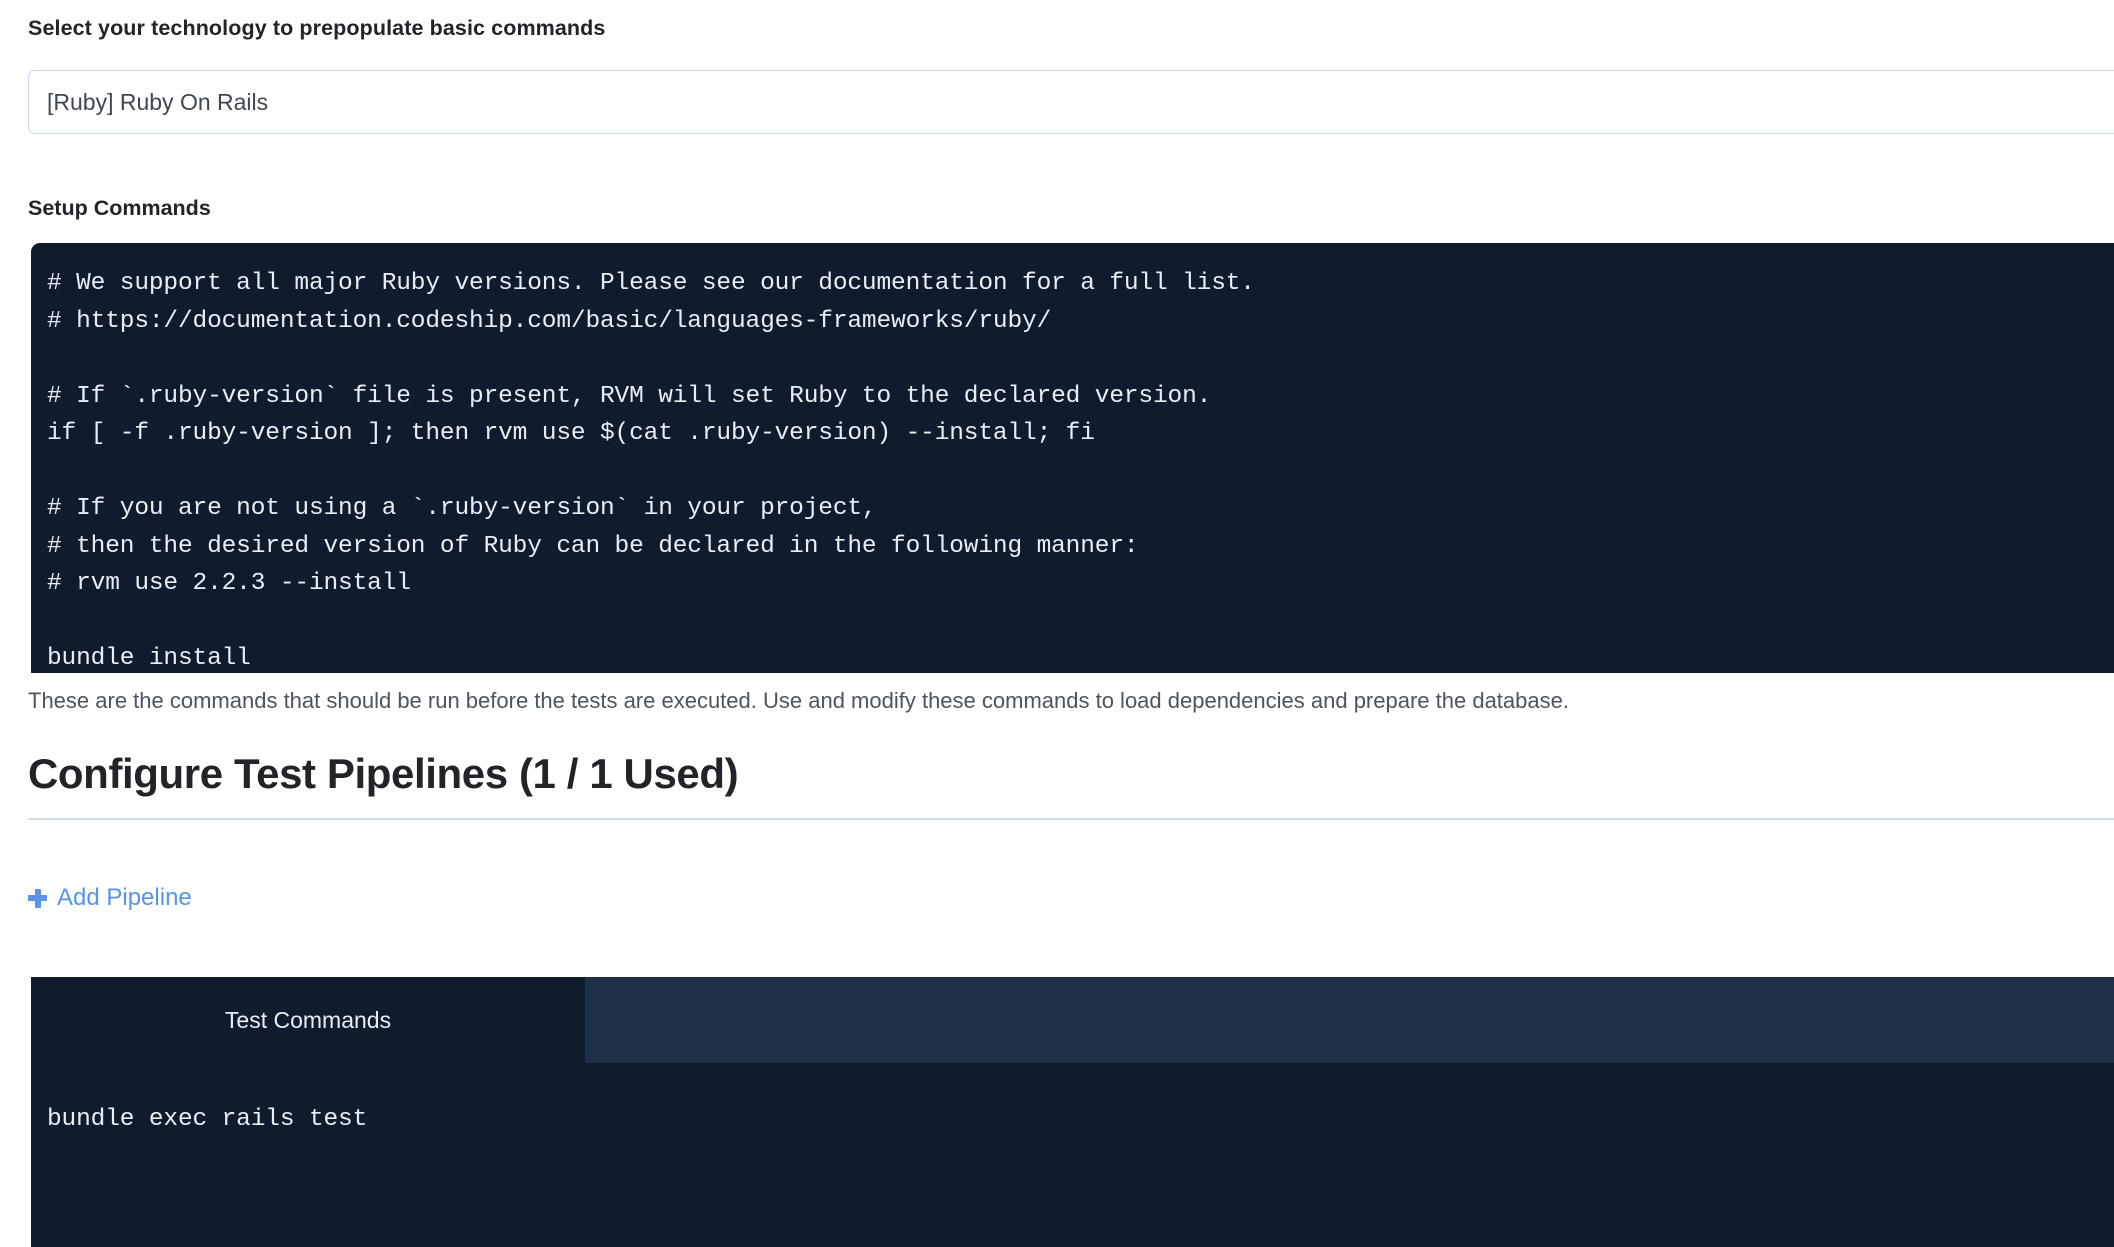  What do you see at coordinates (383, 773) in the screenshot?
I see `page-title: Configure Test Pipelines (1 / 1 Used)` at bounding box center [383, 773].